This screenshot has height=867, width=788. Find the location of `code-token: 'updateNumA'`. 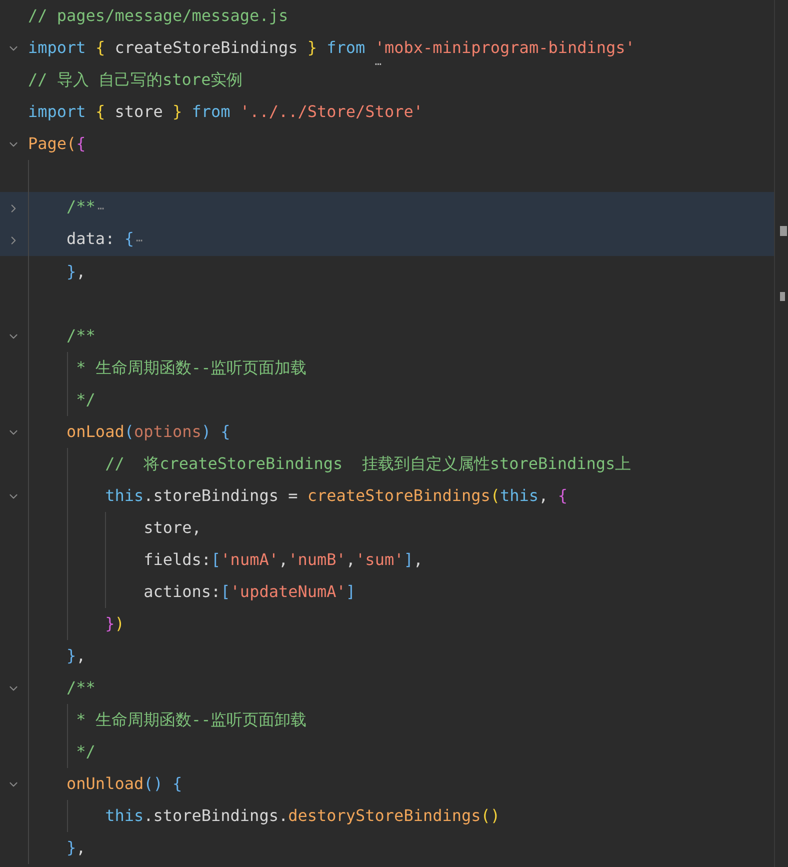

code-token: 'updateNumA' is located at coordinates (288, 591).